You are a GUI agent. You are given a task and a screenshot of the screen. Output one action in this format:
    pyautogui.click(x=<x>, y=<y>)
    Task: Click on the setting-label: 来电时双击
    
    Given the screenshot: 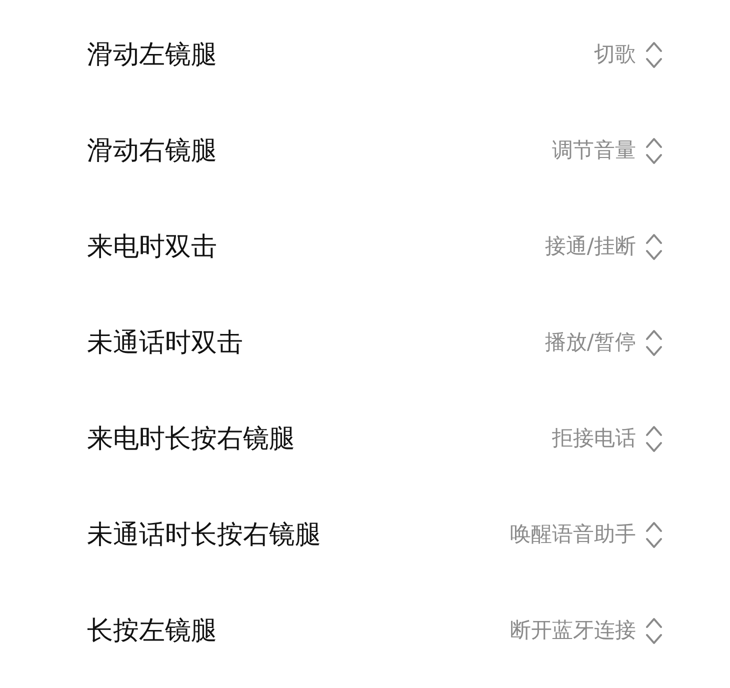 What is the action you would take?
    pyautogui.click(x=152, y=247)
    